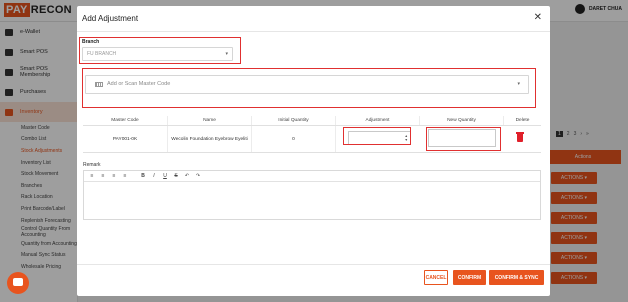  Describe the element at coordinates (114, 176) in the screenshot. I see `align-right-icon: ≡` at that location.